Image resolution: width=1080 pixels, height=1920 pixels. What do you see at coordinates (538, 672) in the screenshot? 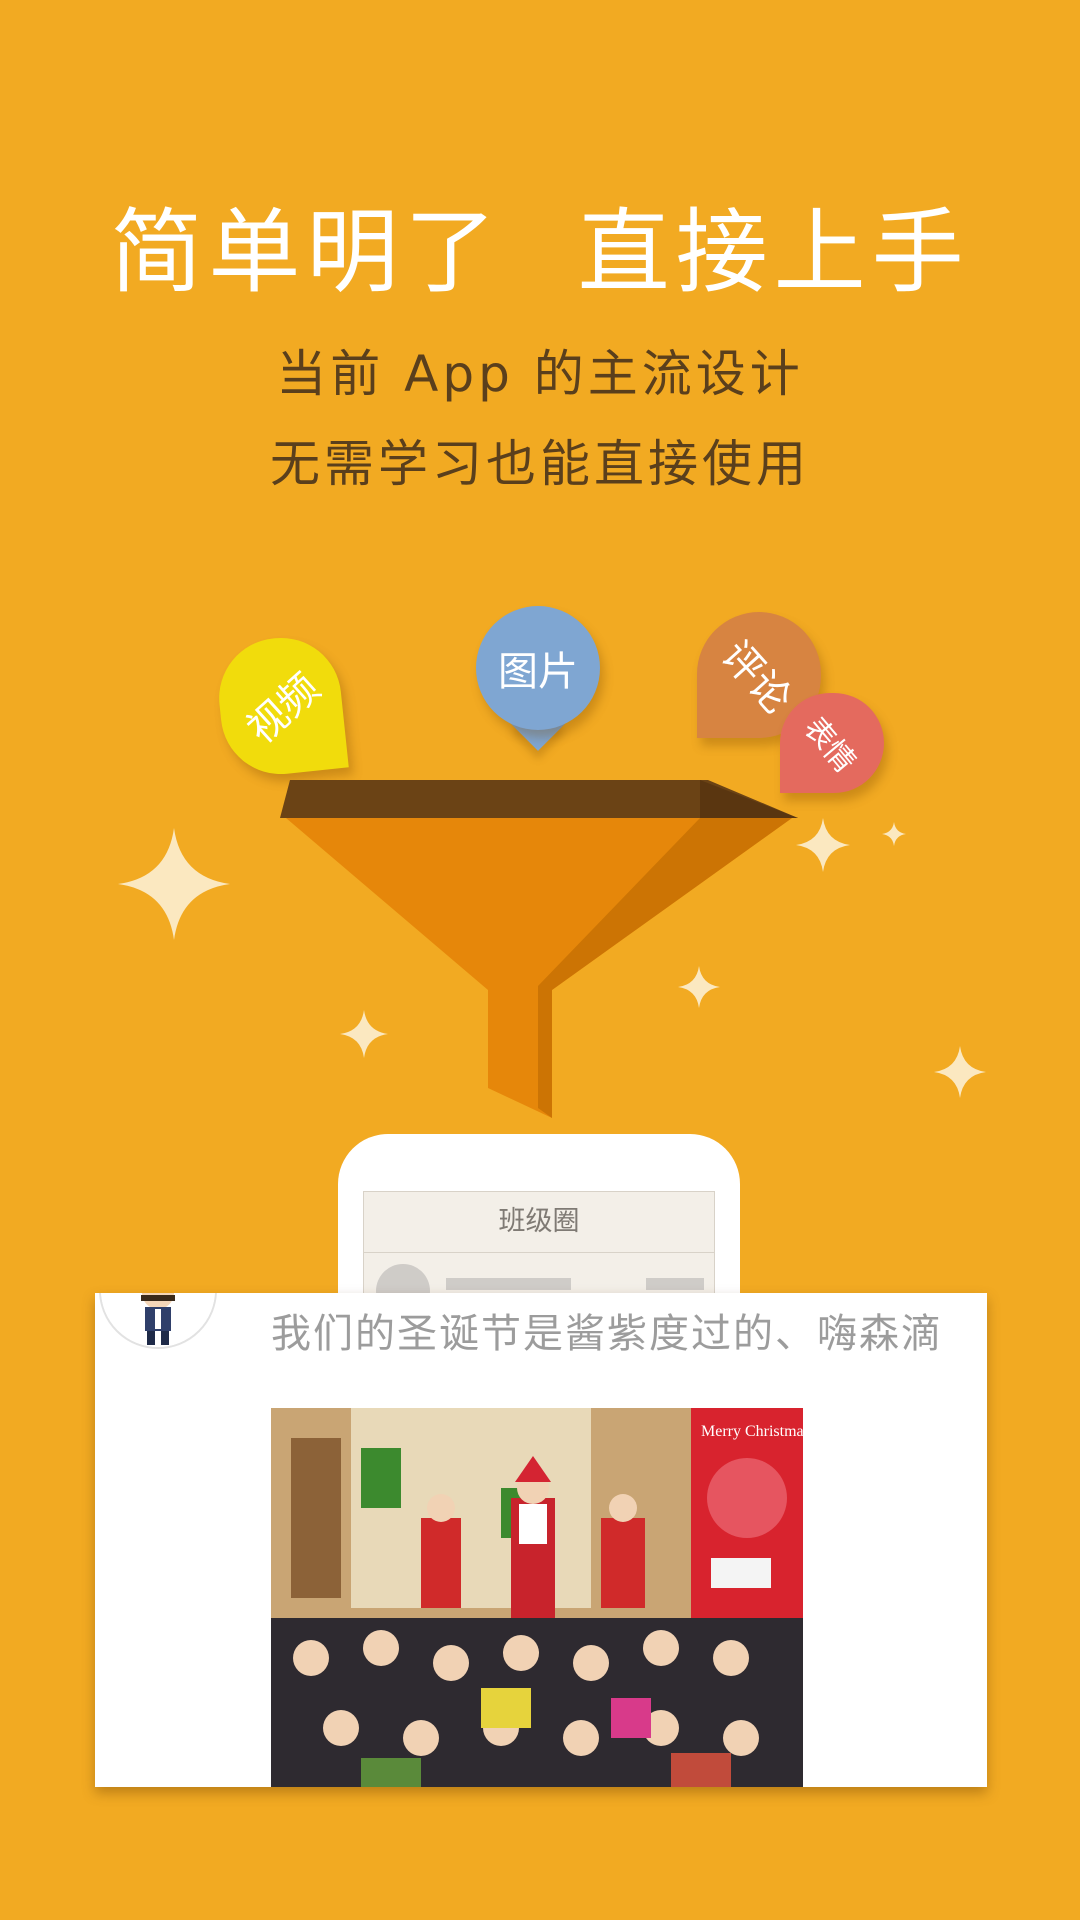
I see `image-bubble-label: 图片` at bounding box center [538, 672].